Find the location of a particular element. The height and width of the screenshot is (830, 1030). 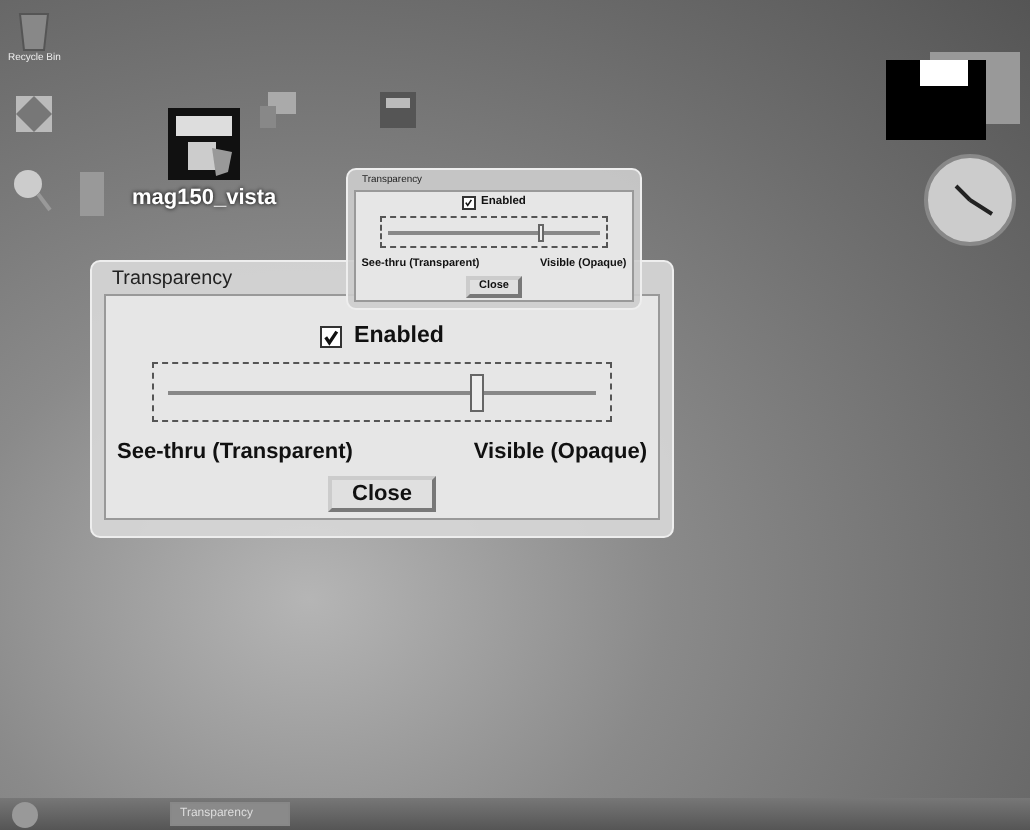

start-button is located at coordinates (25, 814).